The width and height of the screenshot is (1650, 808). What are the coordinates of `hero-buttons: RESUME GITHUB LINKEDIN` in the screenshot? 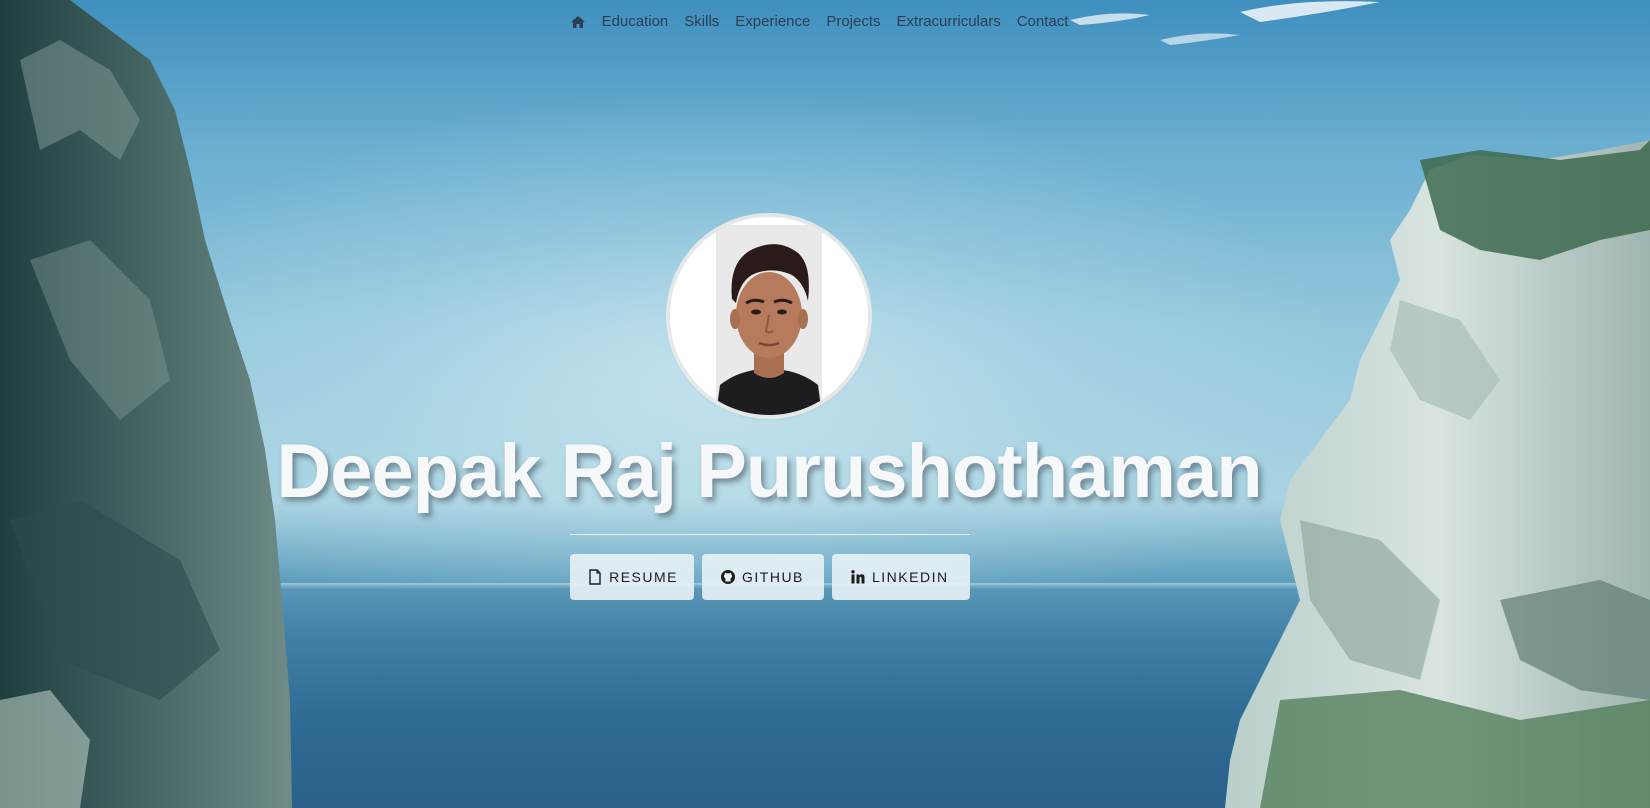 It's located at (770, 577).